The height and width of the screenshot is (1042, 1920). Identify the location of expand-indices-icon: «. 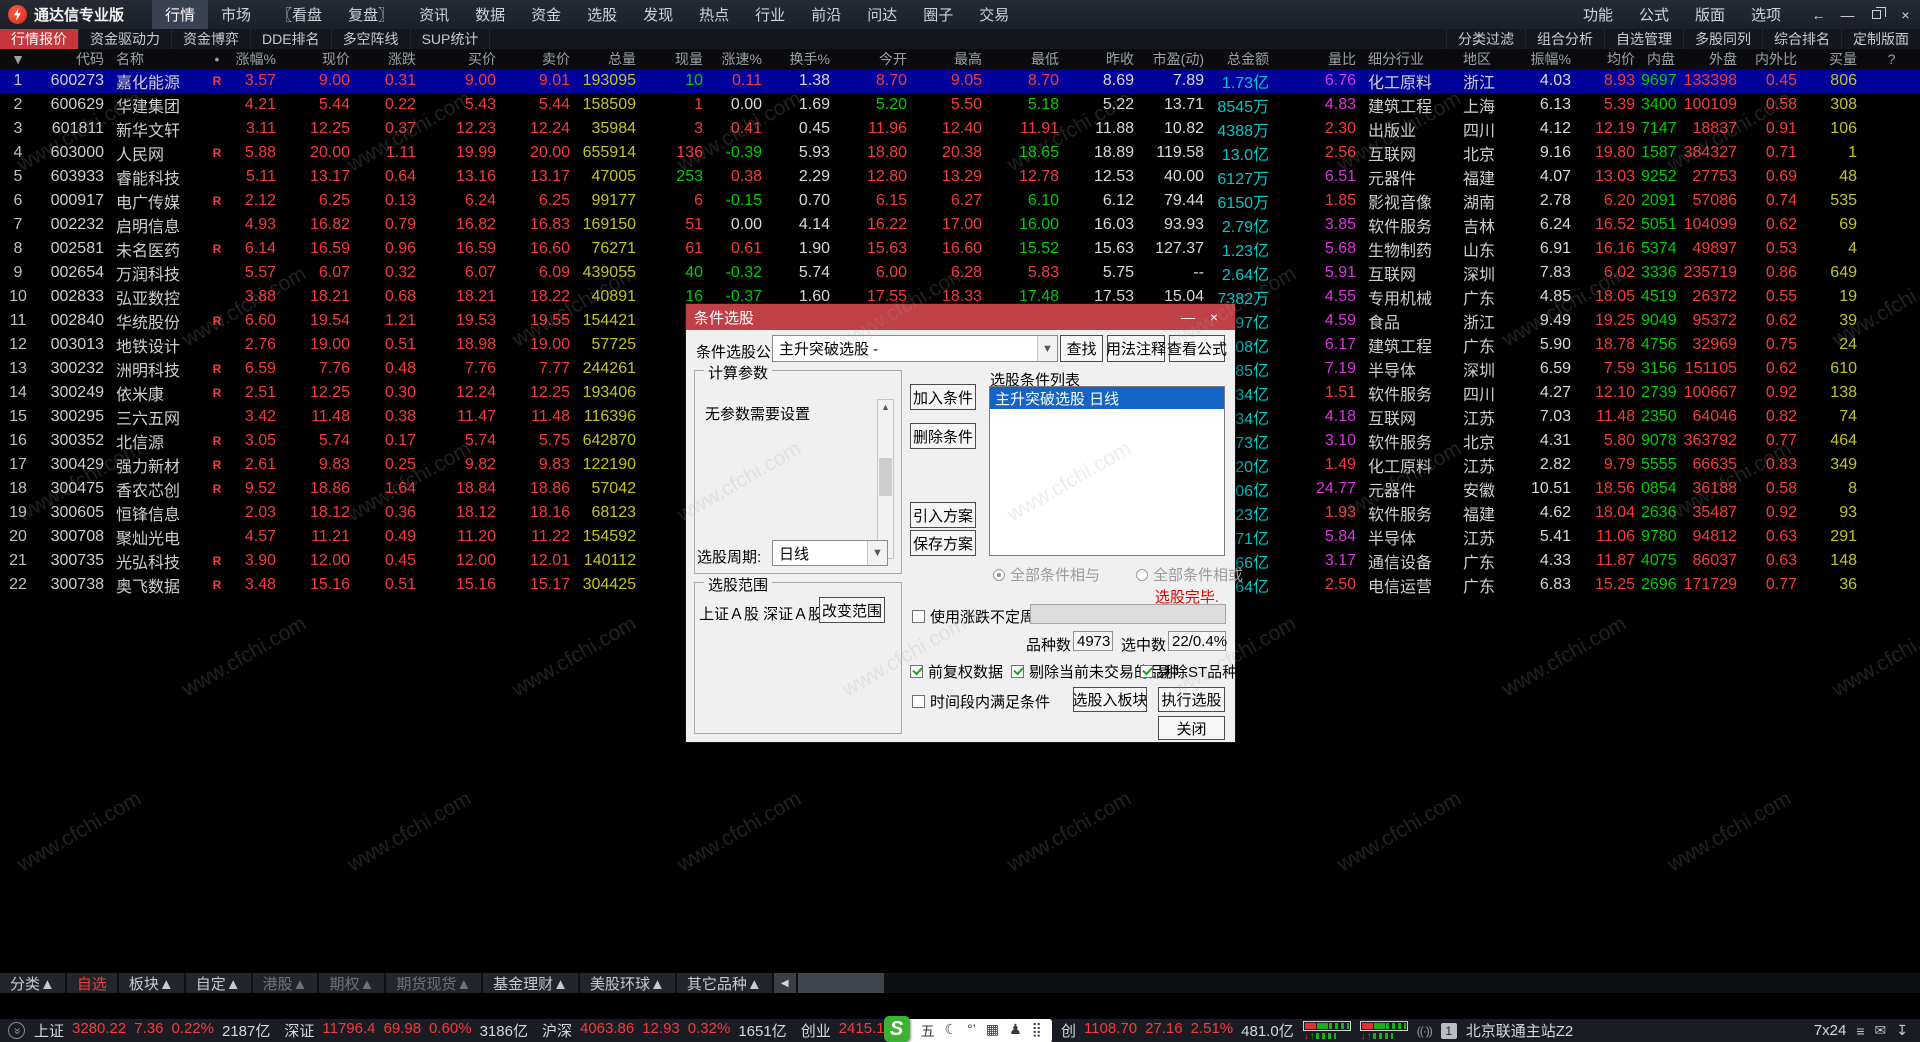
(16, 1030).